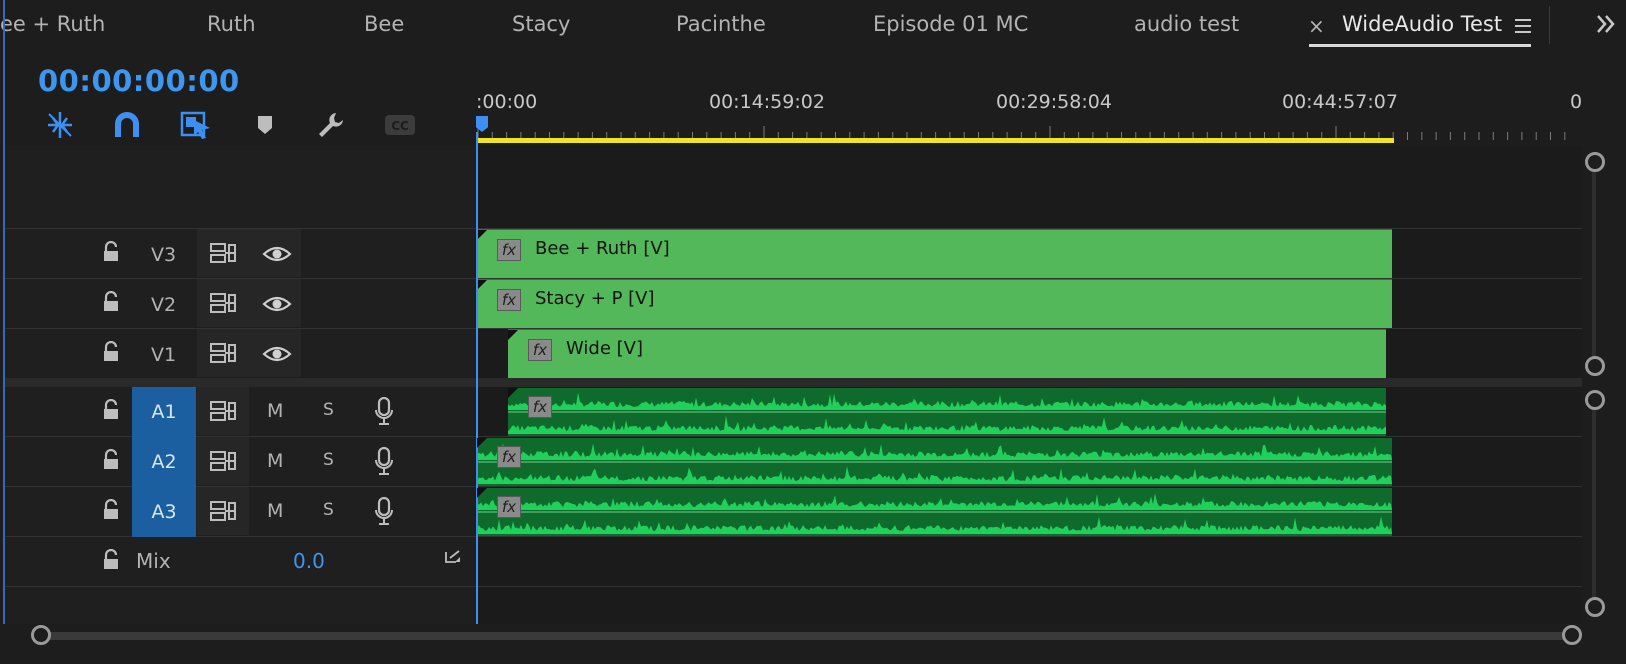 Image resolution: width=1626 pixels, height=664 pixels. Describe the element at coordinates (947, 353) in the screenshot. I see `video-clip-wide: fx Wide [V]` at that location.